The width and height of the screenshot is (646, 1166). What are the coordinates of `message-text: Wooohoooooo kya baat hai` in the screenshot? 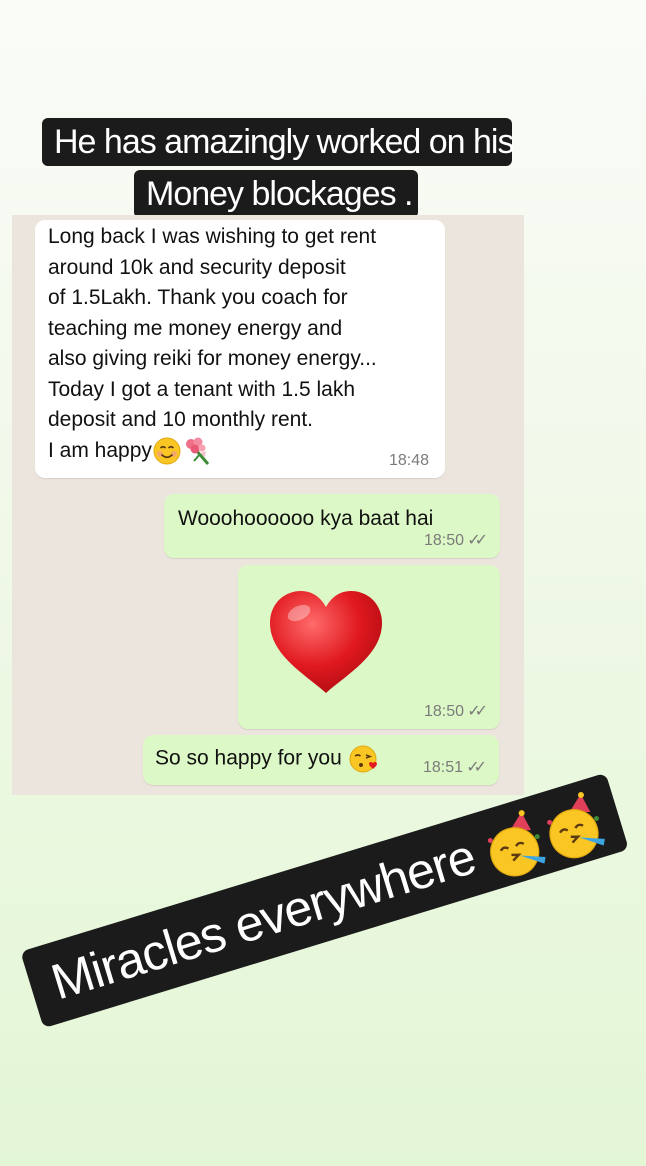 It's located at (306, 518).